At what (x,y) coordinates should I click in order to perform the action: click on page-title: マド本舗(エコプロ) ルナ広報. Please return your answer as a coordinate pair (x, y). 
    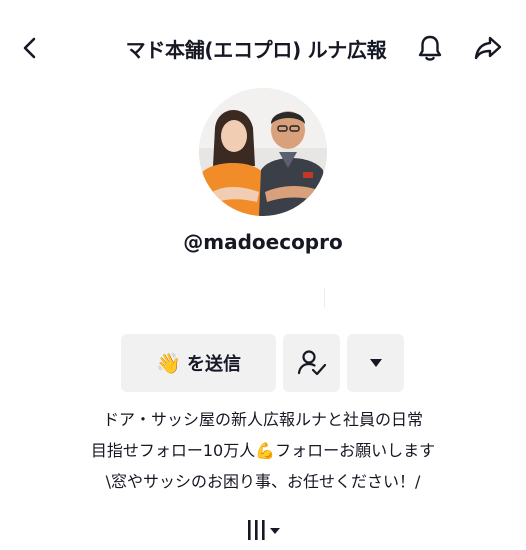
    Looking at the image, I should click on (256, 50).